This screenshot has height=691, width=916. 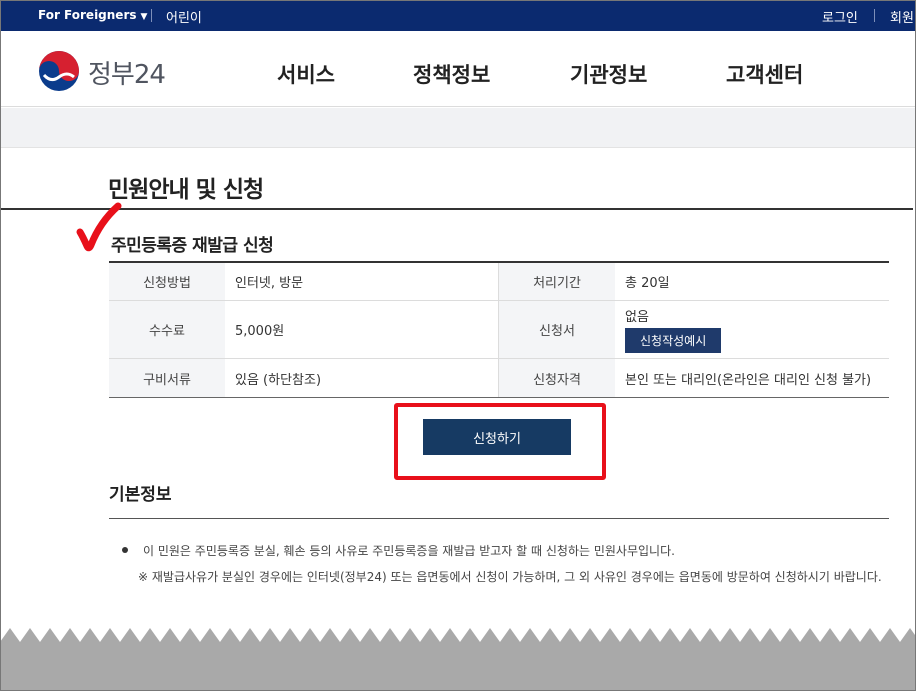 I want to click on top-utility-bar: For Foreigners ▼ 어린이 로그인 회원, so click(x=458, y=15).